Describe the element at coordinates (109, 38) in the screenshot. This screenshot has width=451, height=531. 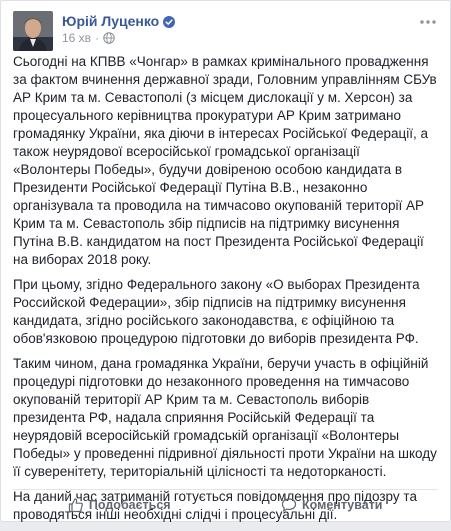
I see `globe-icon` at that location.